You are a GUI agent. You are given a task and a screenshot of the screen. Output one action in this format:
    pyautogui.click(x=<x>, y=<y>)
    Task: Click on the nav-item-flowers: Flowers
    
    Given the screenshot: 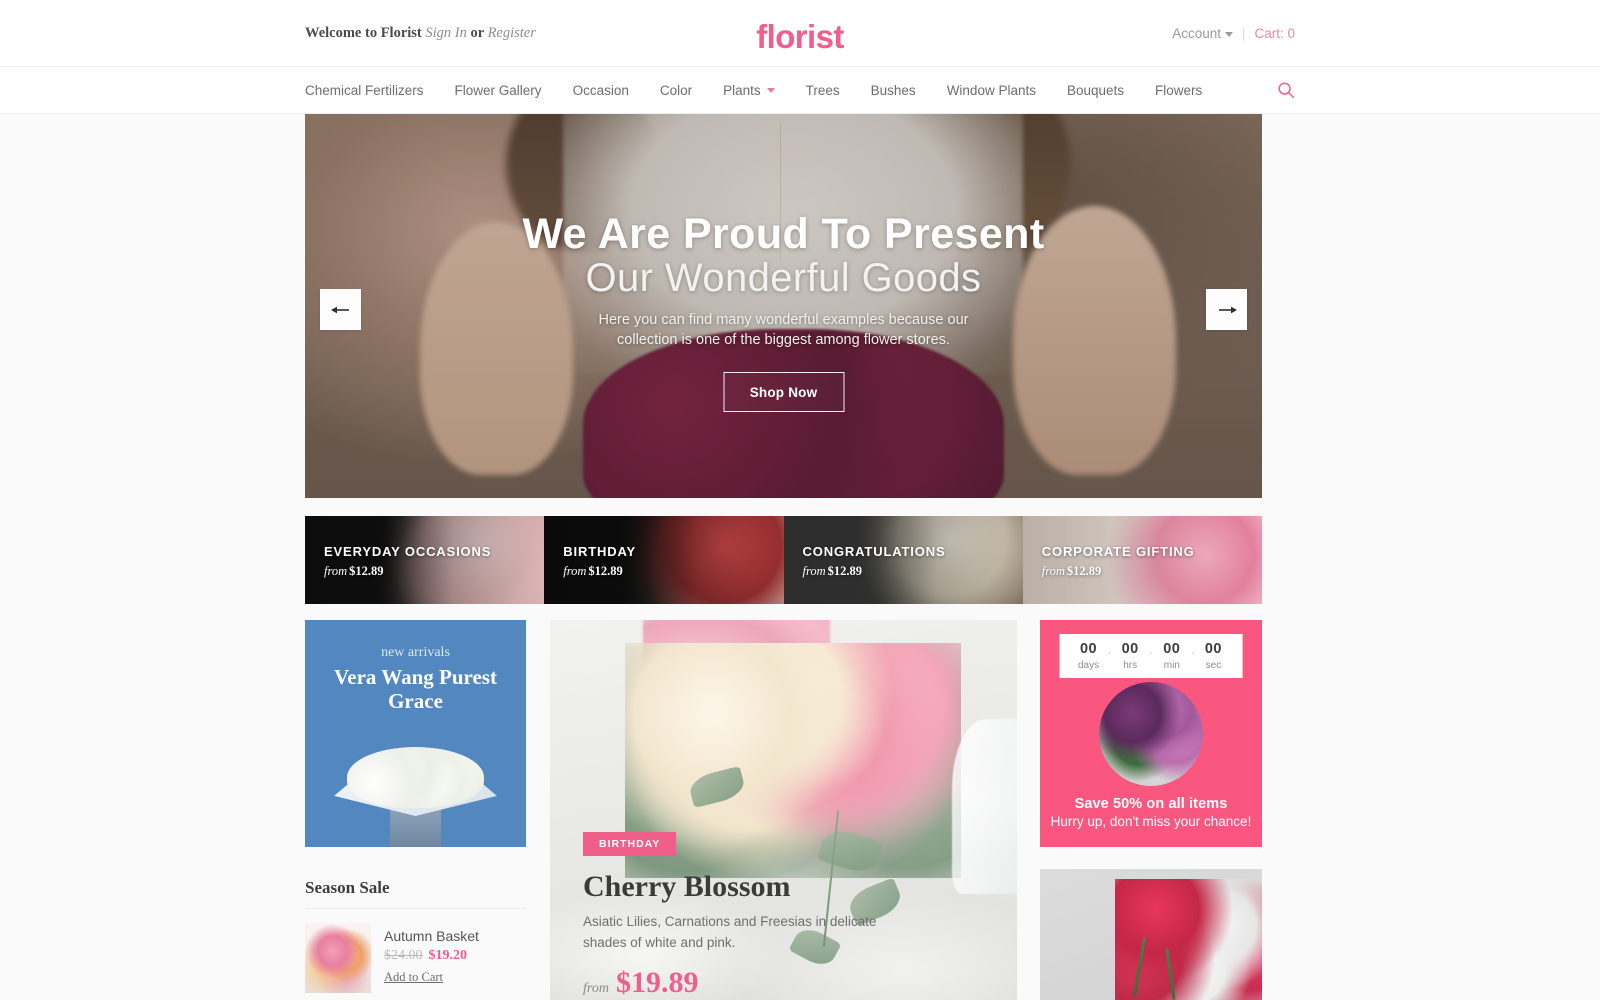 What is the action you would take?
    pyautogui.click(x=1178, y=90)
    